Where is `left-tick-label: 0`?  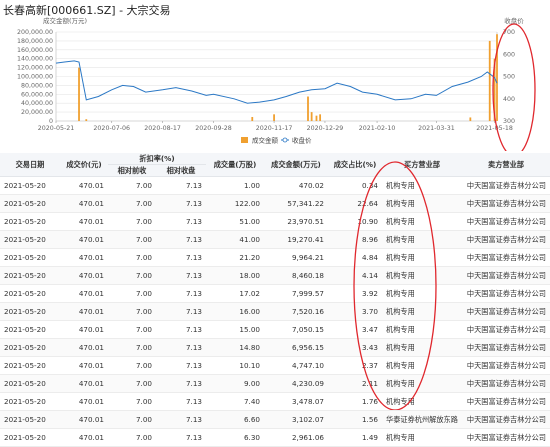
left-tick-label: 0 is located at coordinates (51, 121).